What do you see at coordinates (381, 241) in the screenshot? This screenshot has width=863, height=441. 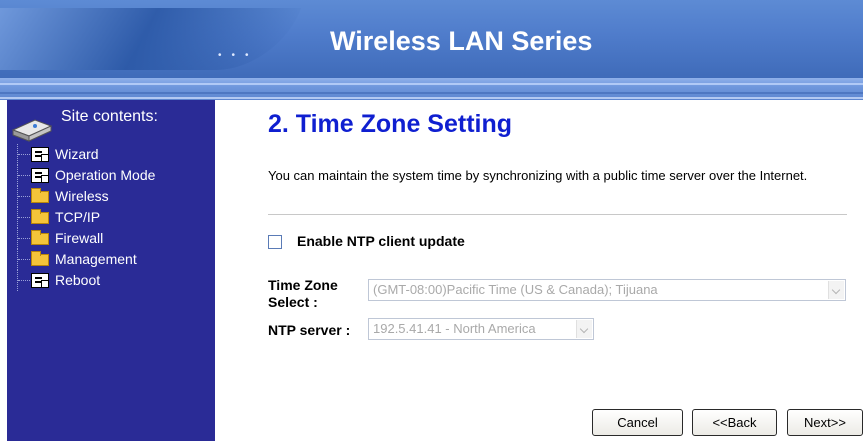 I see `ntp-enable-label: Enable NTP client update` at bounding box center [381, 241].